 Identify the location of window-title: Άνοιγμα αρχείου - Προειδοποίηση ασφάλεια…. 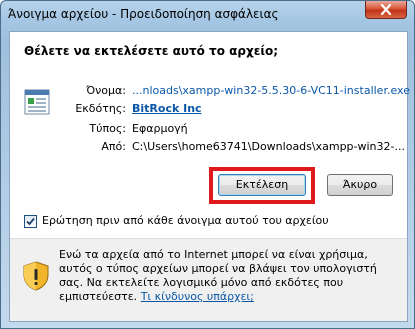
(143, 14).